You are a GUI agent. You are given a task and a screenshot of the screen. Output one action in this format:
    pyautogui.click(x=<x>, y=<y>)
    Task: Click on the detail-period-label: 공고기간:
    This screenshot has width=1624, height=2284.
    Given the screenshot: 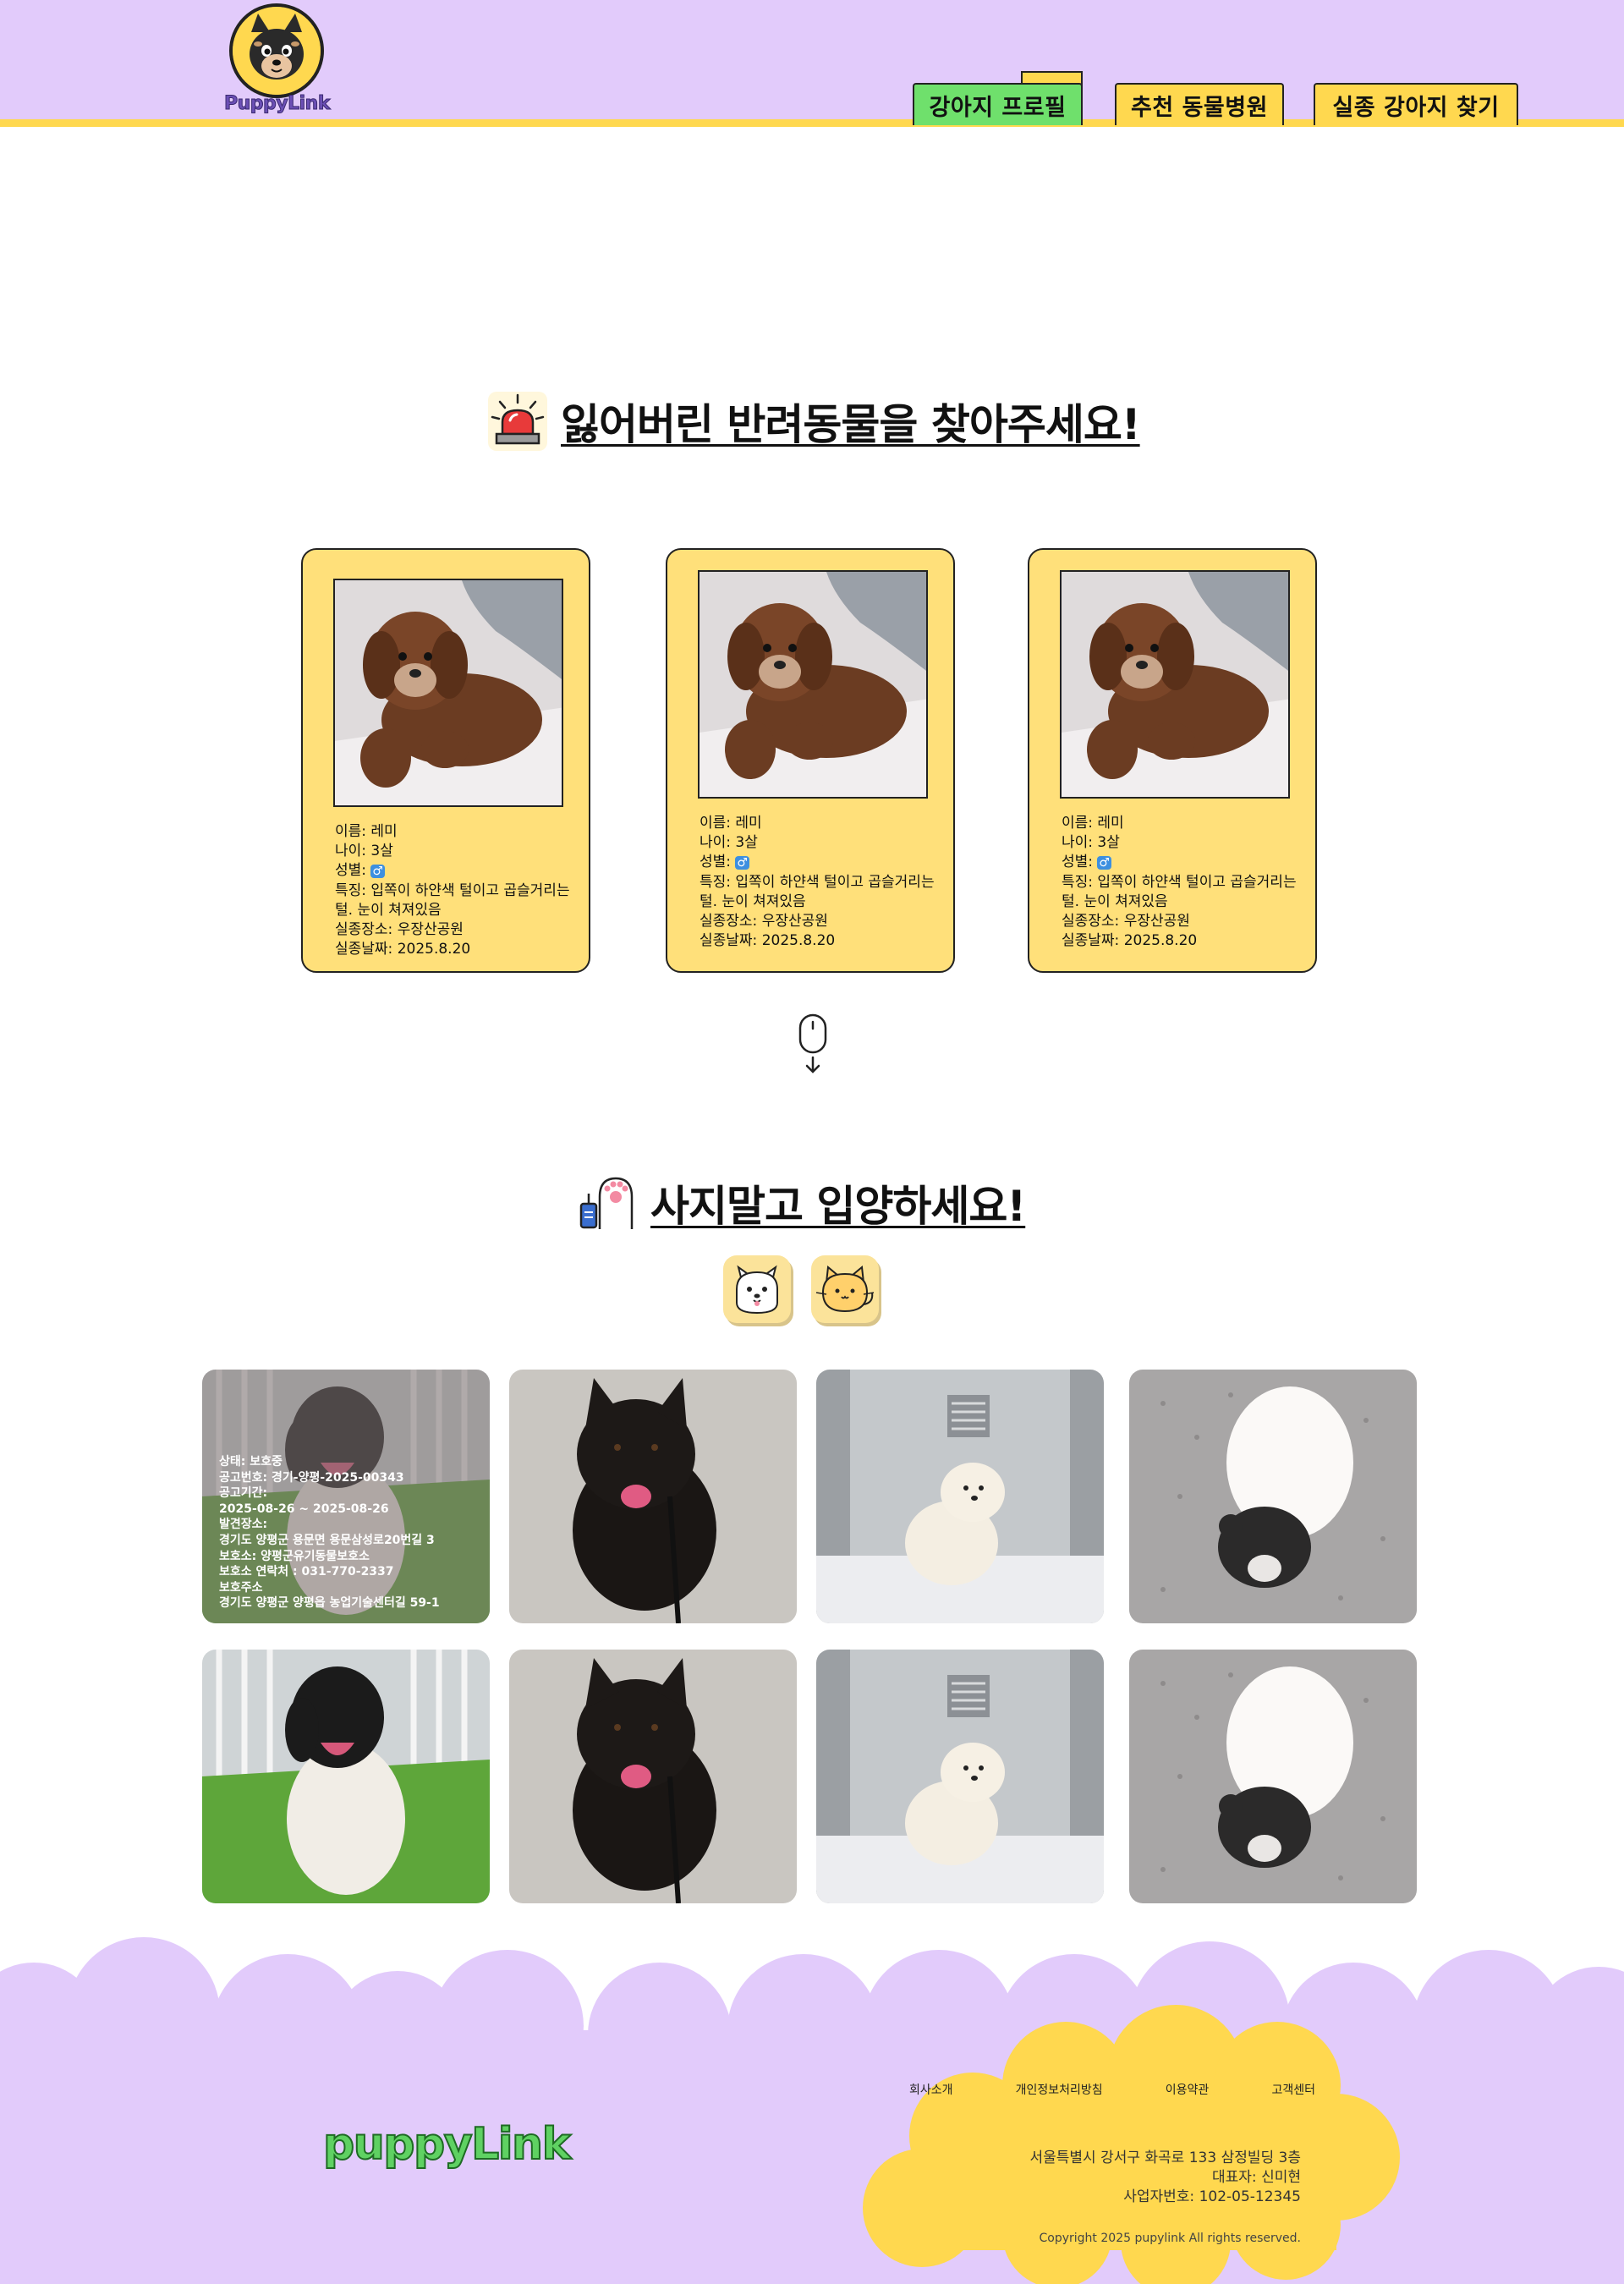 What is the action you would take?
    pyautogui.click(x=244, y=1494)
    